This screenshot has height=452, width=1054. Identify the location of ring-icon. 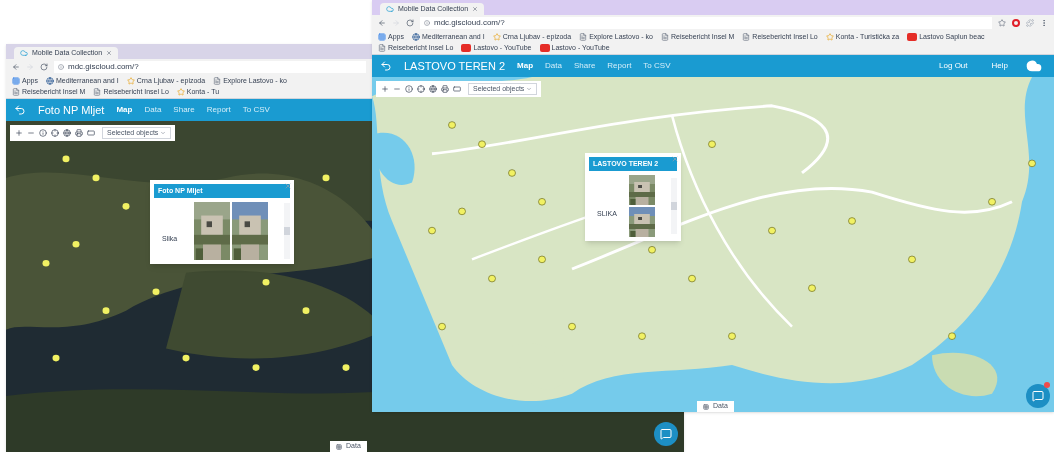
(1016, 22).